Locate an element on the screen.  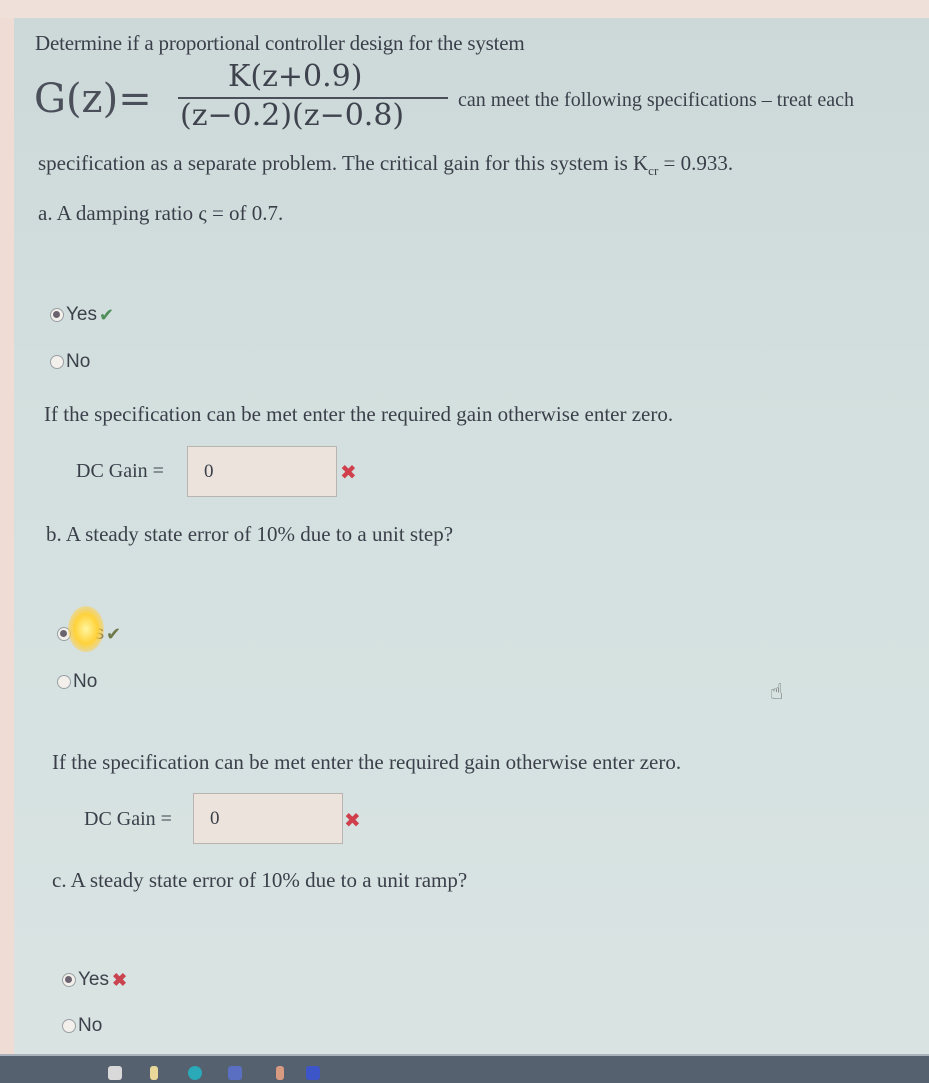
part-b-option-no: No is located at coordinates (77, 682).